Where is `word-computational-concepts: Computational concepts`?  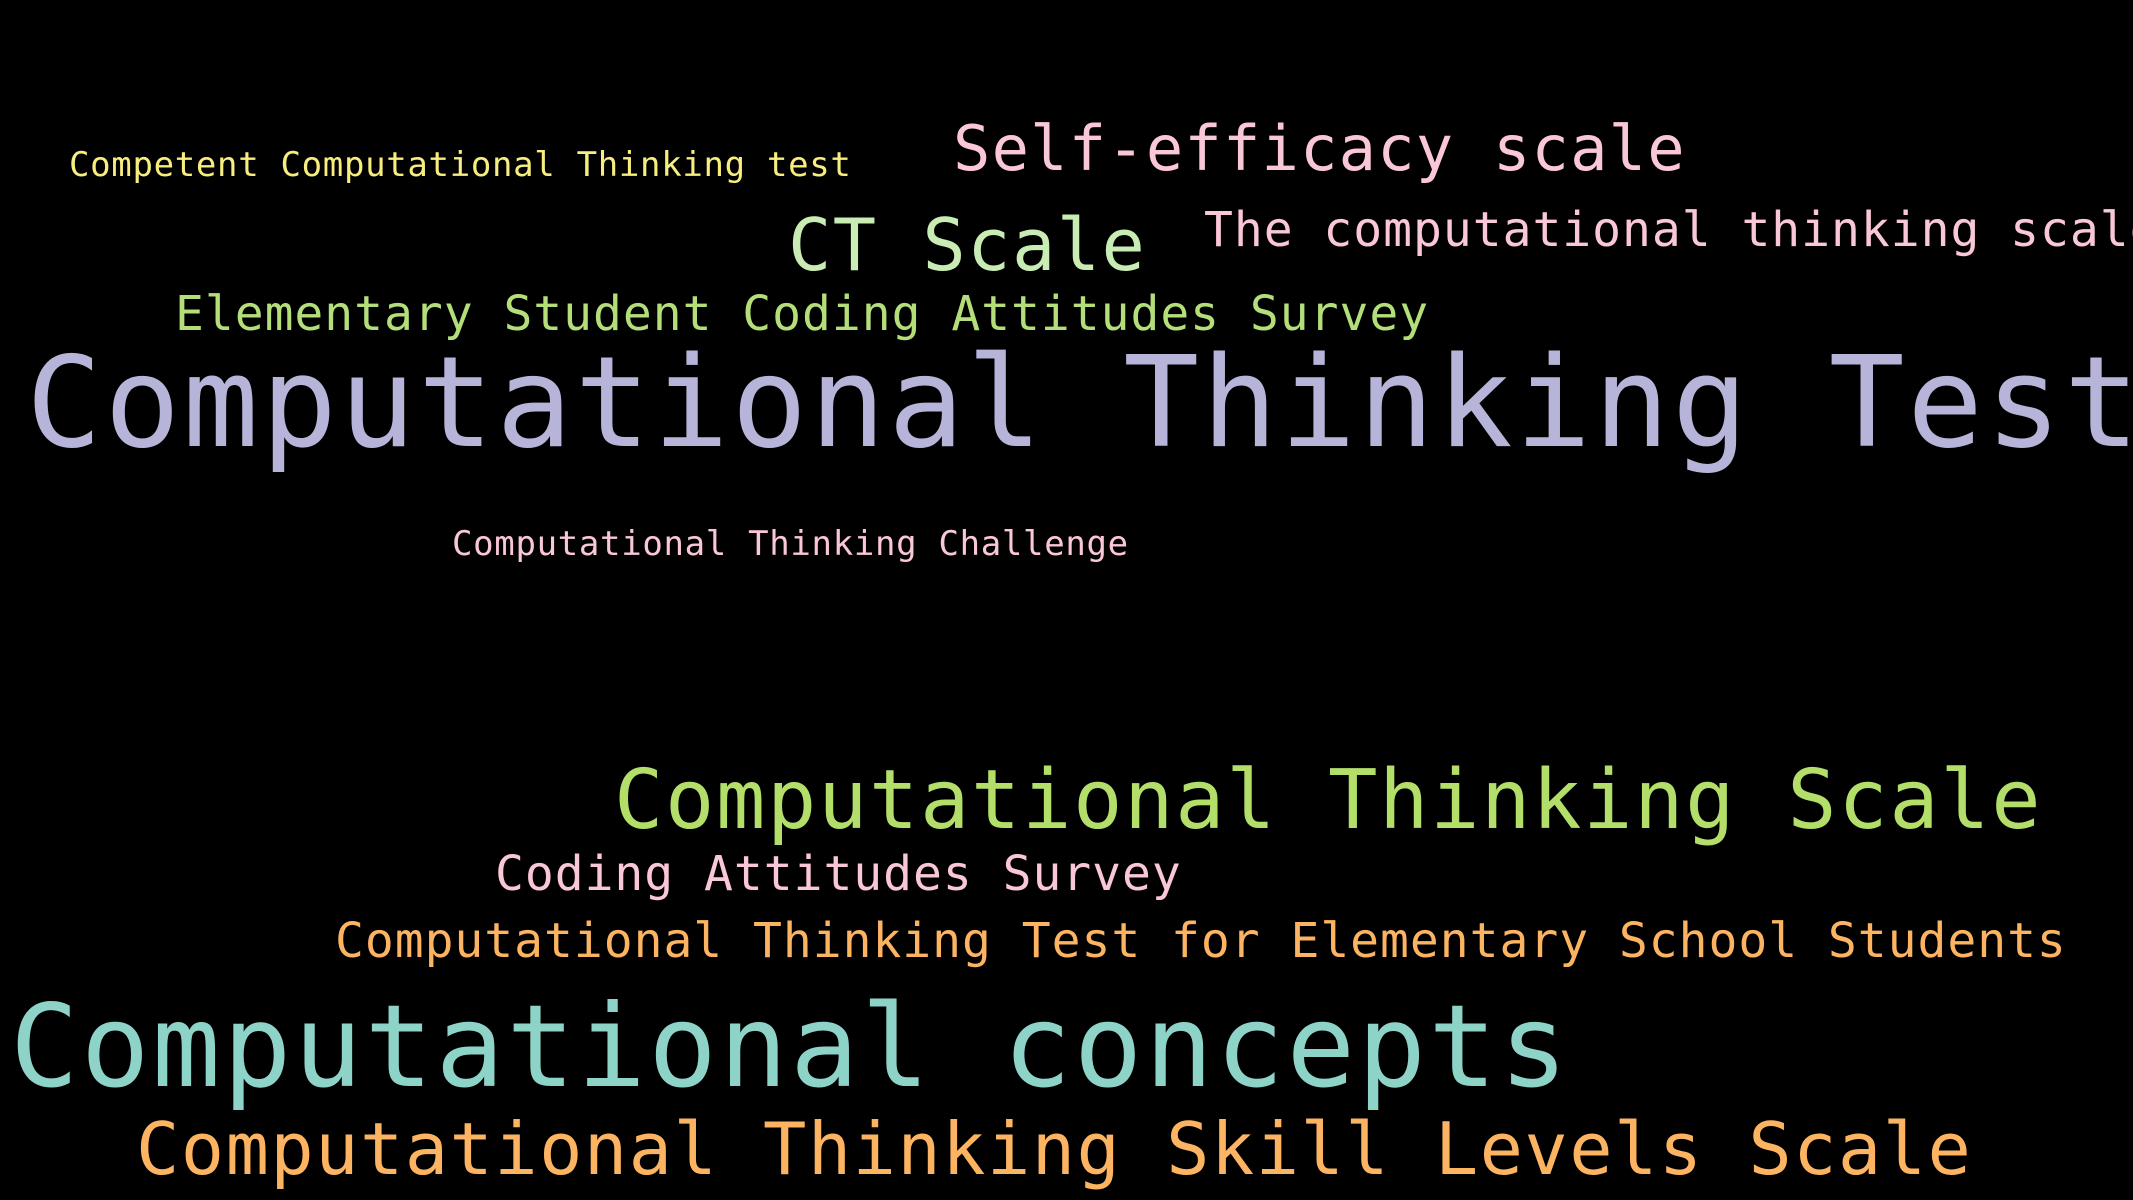
word-computational-concepts: Computational concepts is located at coordinates (790, 1046).